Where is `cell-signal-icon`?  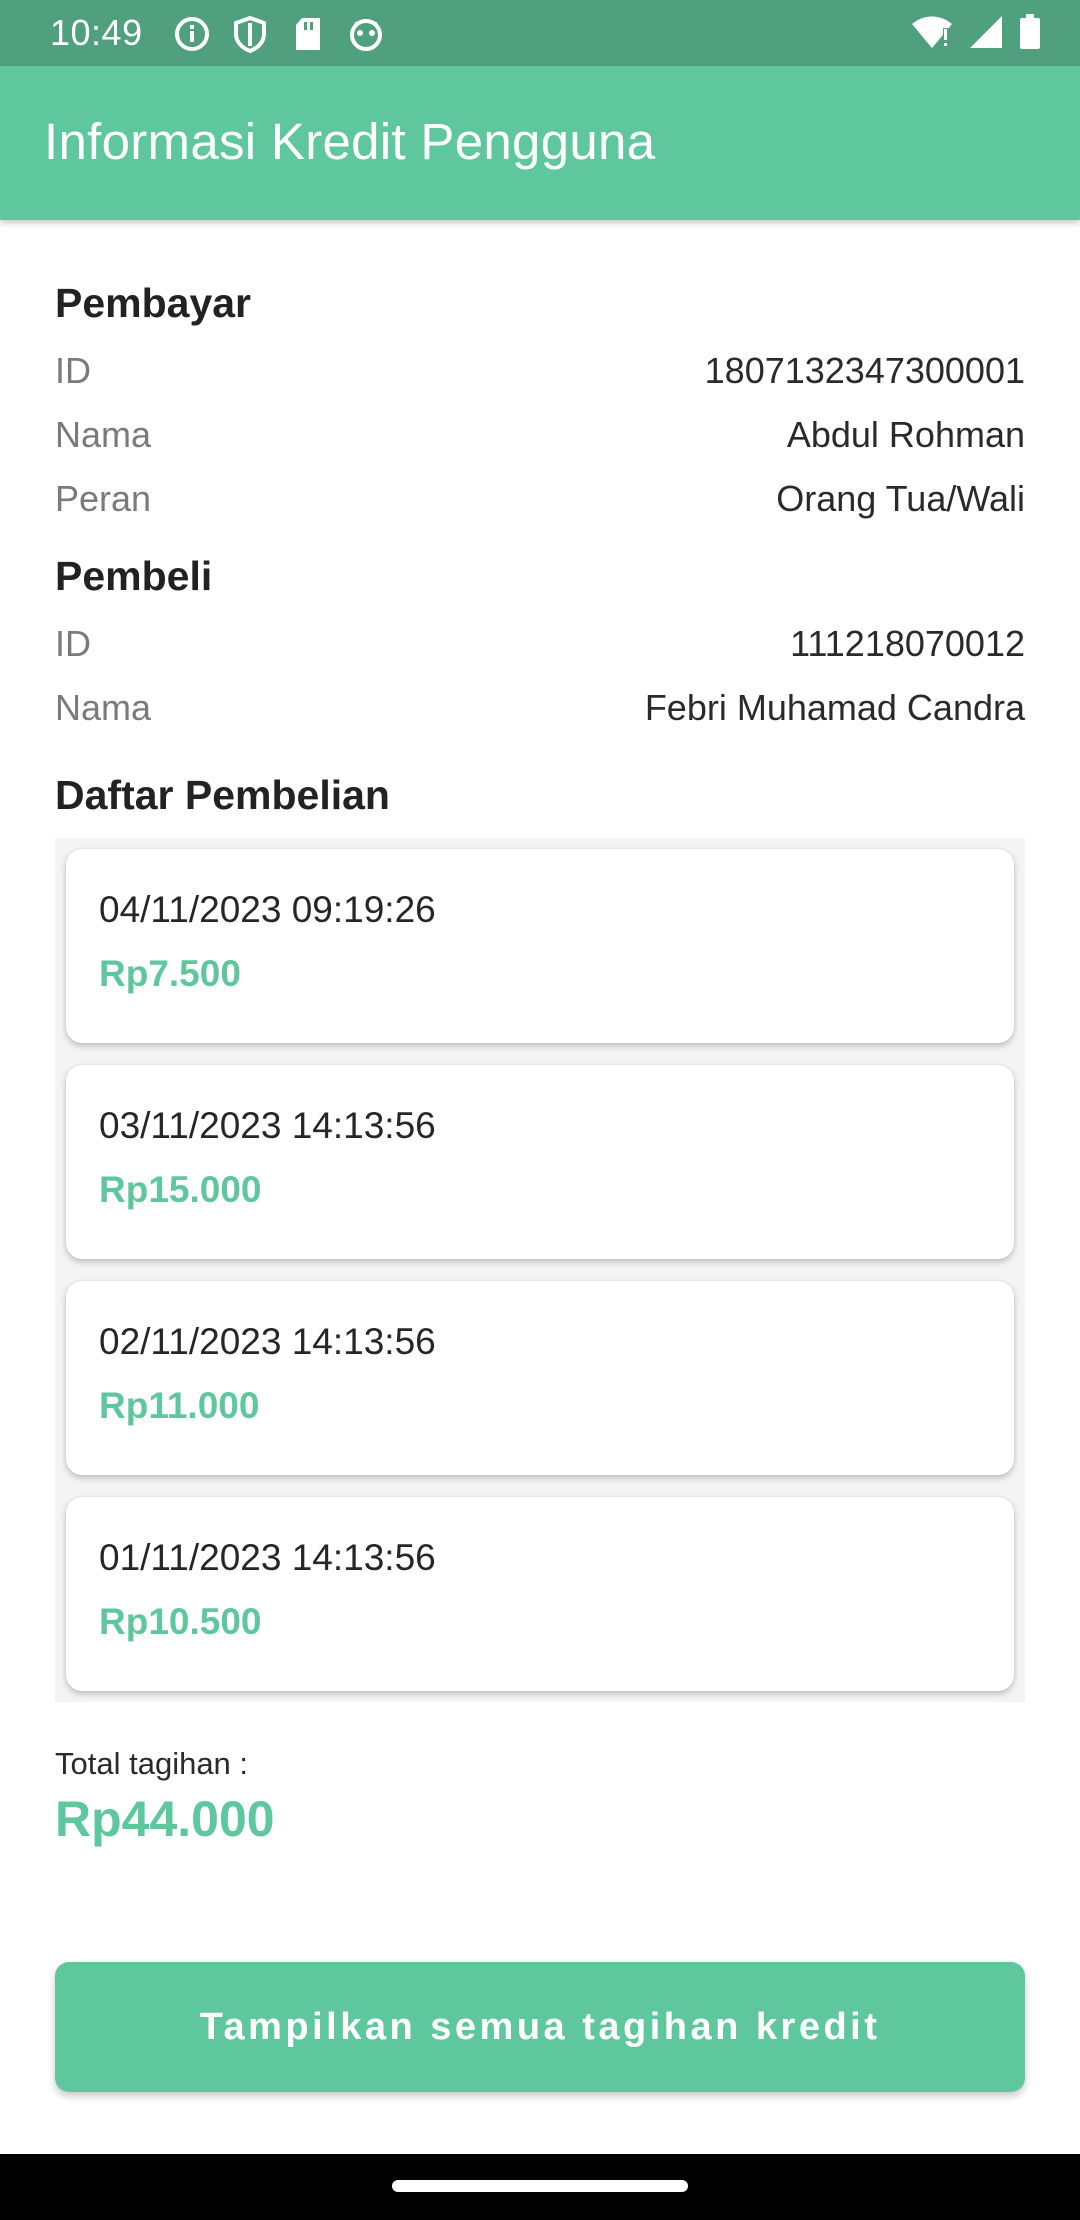 cell-signal-icon is located at coordinates (986, 34).